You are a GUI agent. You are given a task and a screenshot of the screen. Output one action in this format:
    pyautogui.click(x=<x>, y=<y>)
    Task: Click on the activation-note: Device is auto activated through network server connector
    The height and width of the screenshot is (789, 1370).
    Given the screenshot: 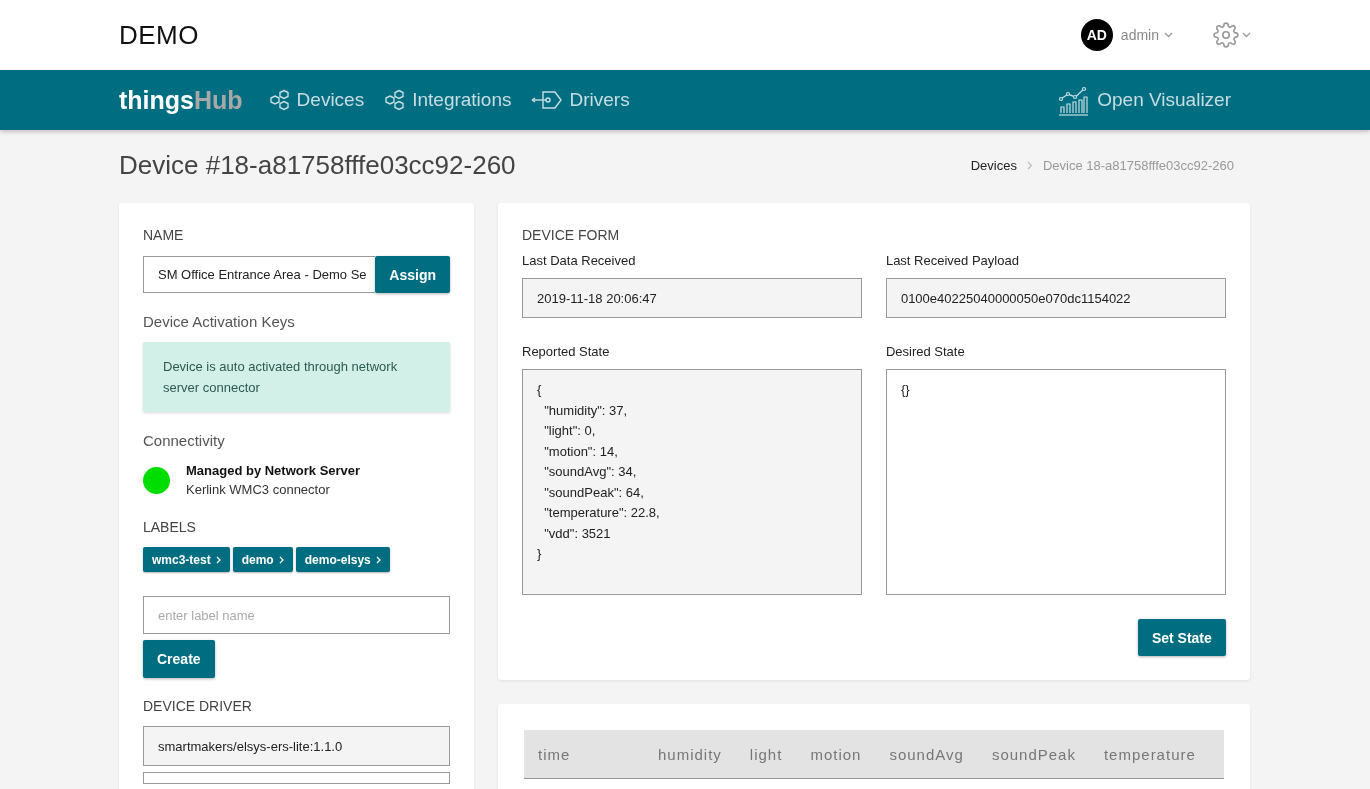 What is the action you would take?
    pyautogui.click(x=296, y=377)
    